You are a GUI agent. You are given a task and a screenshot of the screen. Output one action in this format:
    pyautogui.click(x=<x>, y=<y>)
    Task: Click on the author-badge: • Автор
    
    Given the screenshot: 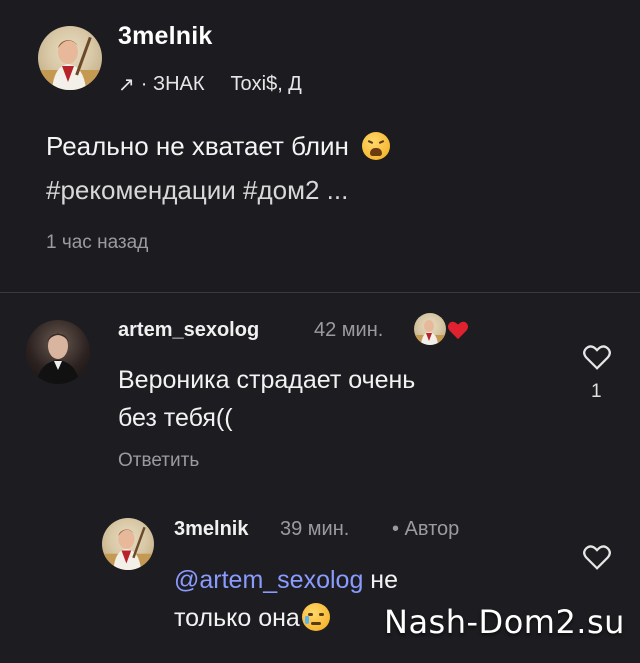 What is the action you would take?
    pyautogui.click(x=426, y=529)
    